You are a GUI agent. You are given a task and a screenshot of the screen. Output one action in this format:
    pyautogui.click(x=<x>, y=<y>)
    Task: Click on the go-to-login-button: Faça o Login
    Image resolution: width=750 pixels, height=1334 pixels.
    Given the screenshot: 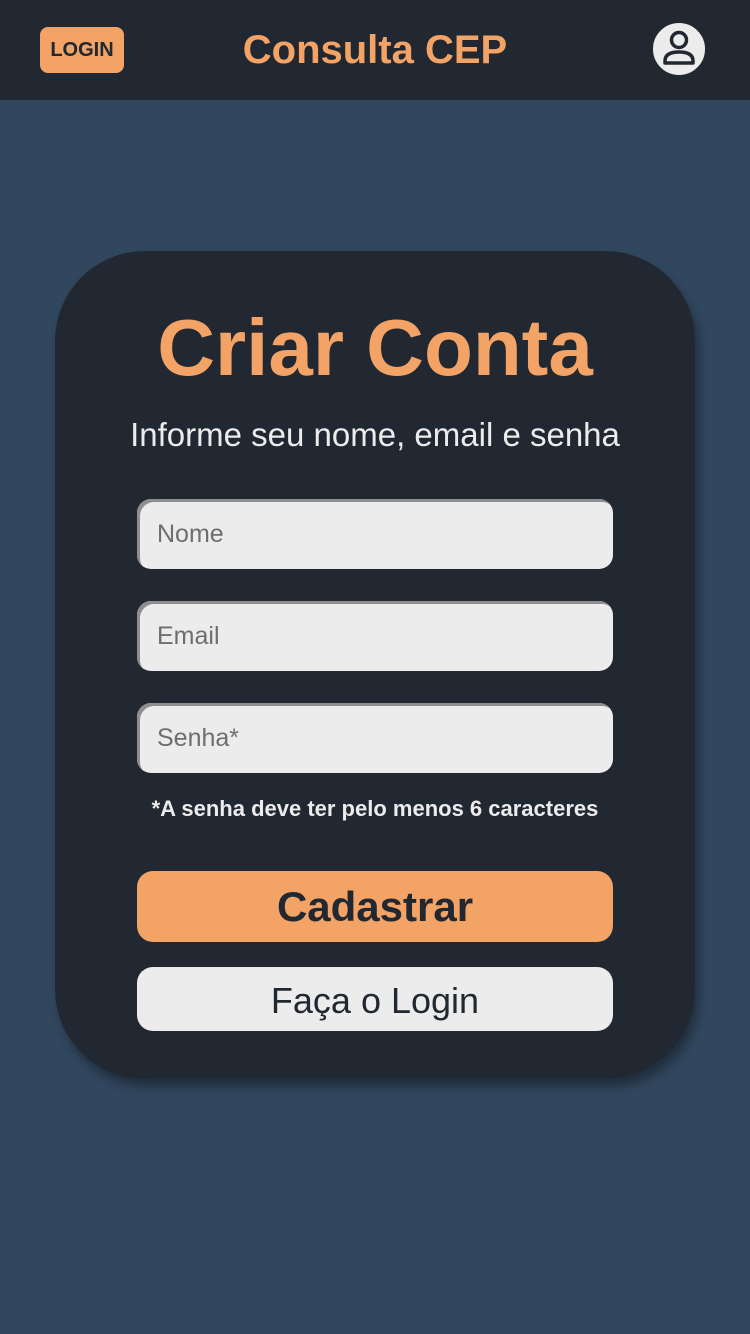 What is the action you would take?
    pyautogui.click(x=375, y=999)
    